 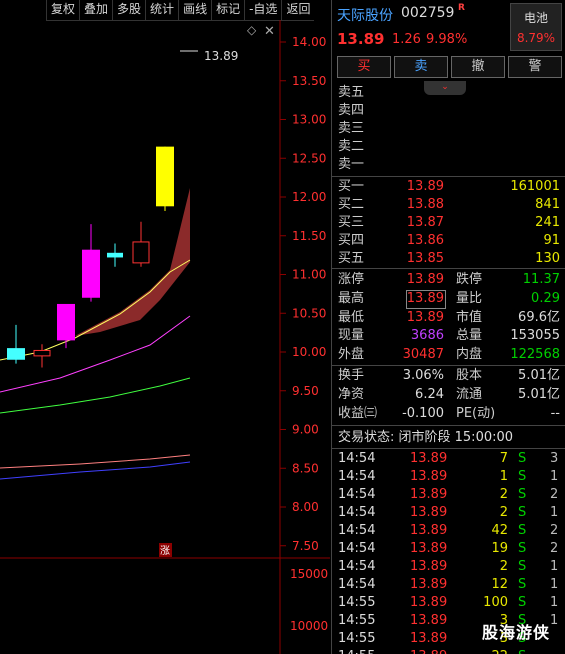 What do you see at coordinates (427, 335) in the screenshot?
I see `stat-cur-vol: 3686` at bounding box center [427, 335].